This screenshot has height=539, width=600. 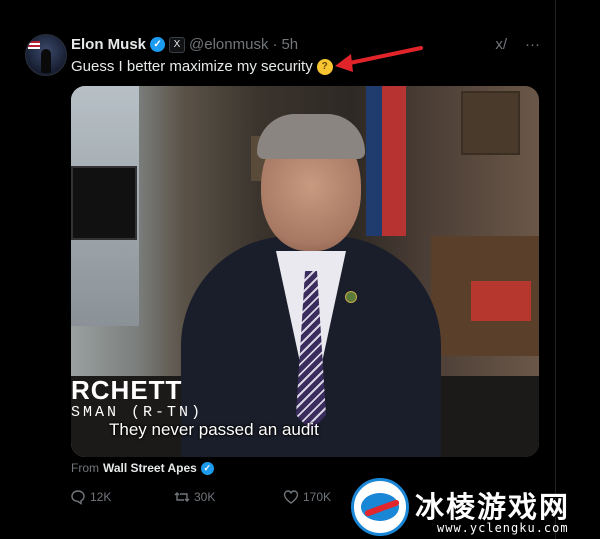 What do you see at coordinates (503, 528) in the screenshot?
I see `watermark-url: www.yclengku.com` at bounding box center [503, 528].